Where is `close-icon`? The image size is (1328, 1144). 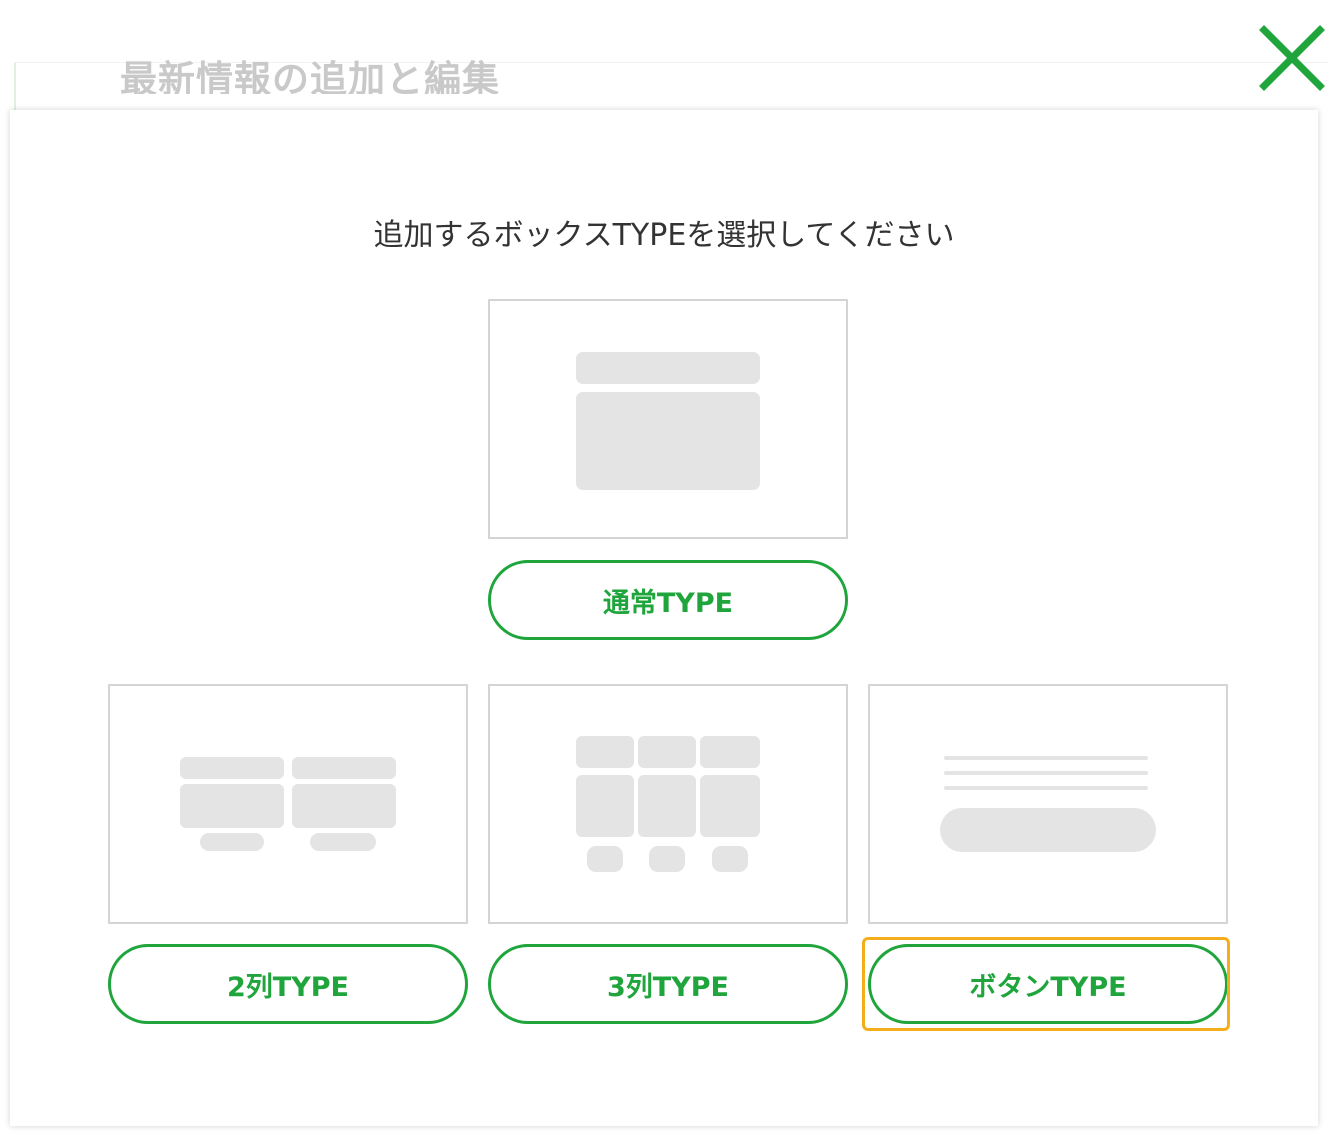 close-icon is located at coordinates (1292, 58).